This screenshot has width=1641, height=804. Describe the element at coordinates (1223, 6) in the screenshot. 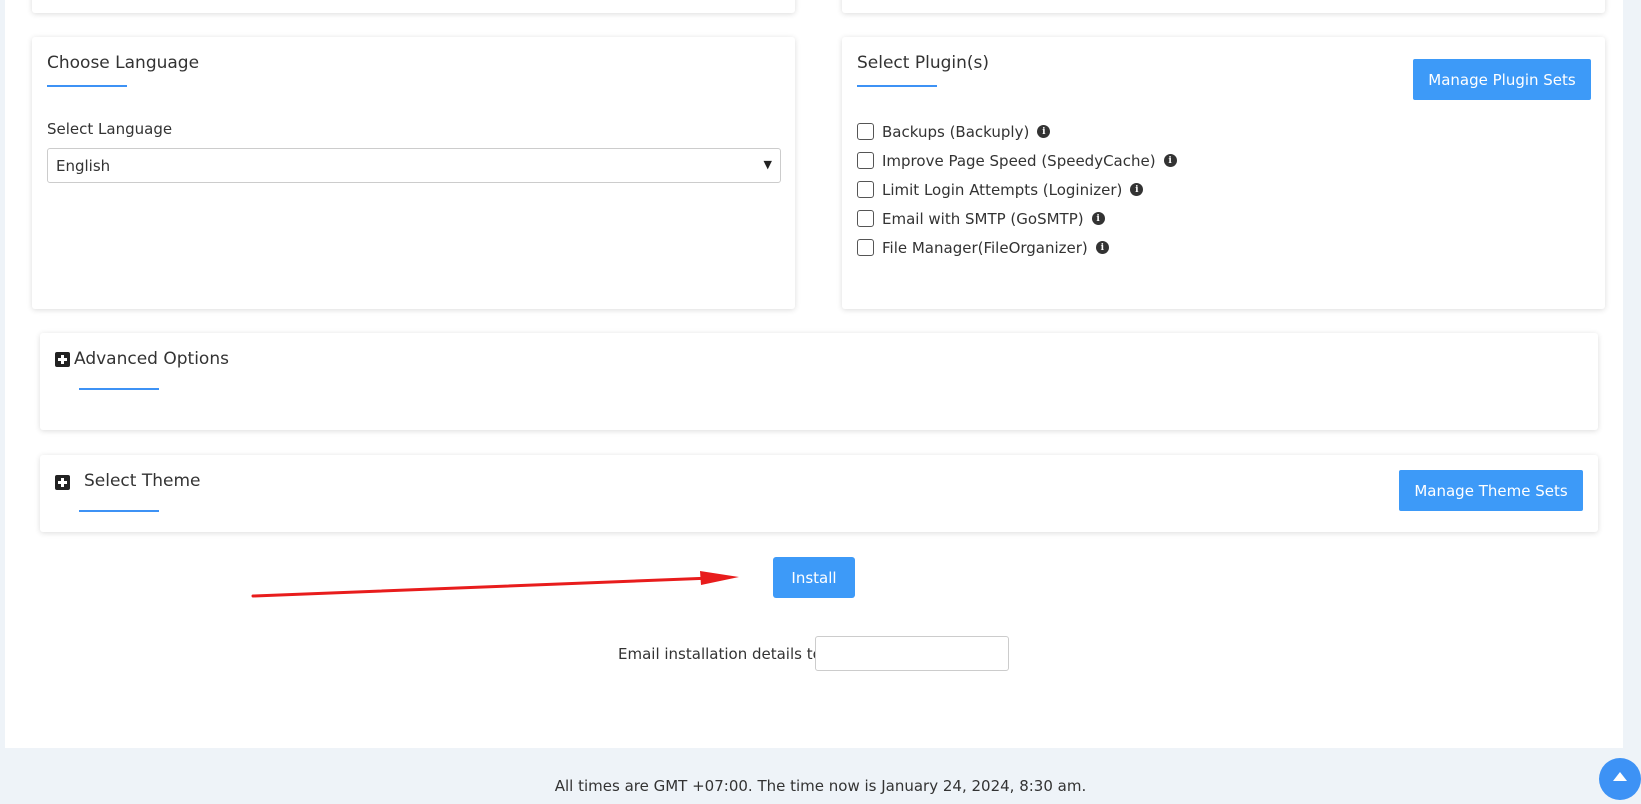

I see `card-top-right` at that location.